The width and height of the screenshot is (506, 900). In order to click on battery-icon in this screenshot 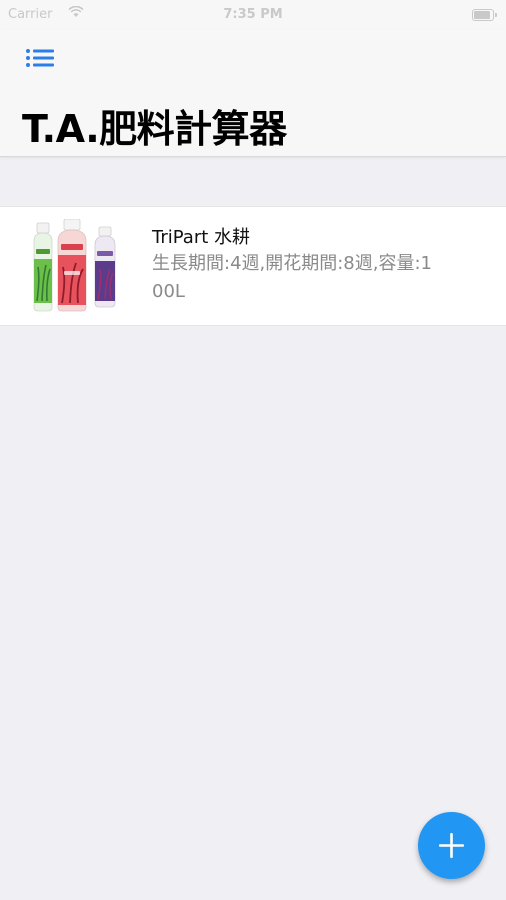, I will do `click(484, 15)`.